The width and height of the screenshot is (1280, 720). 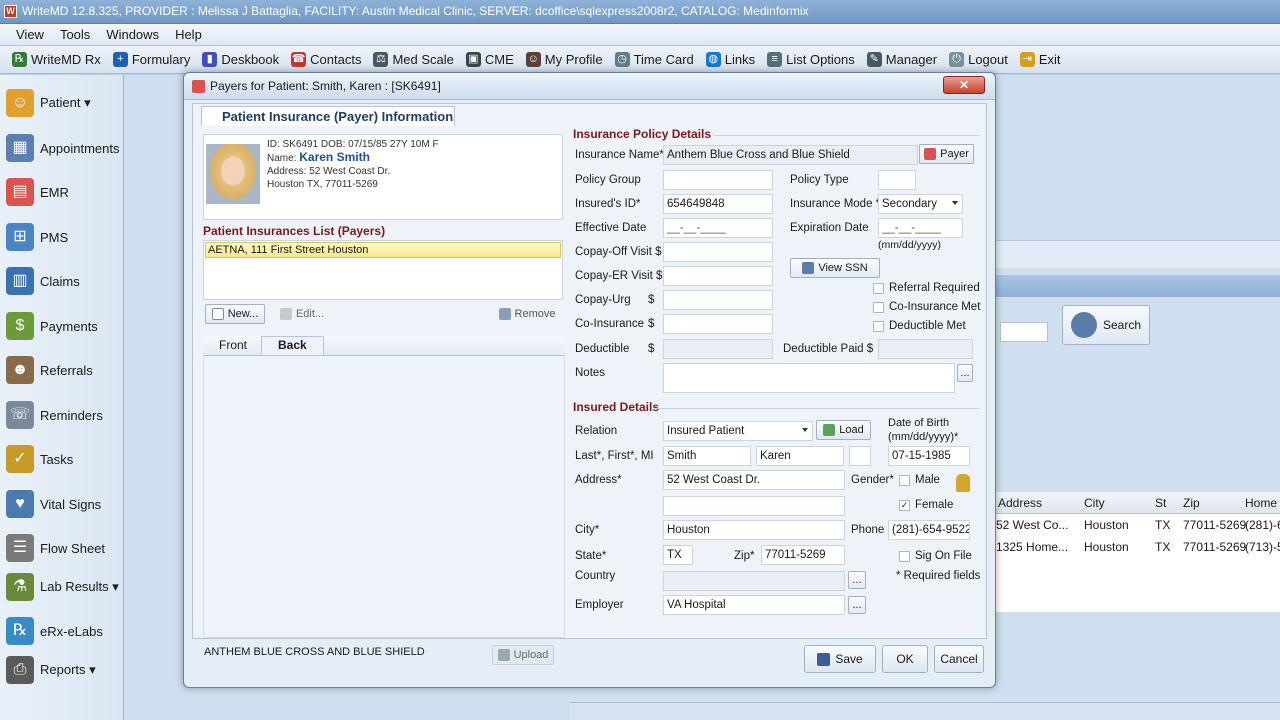 What do you see at coordinates (564, 60) in the screenshot?
I see `toolbar-my-profile-button: ☺ My Profile` at bounding box center [564, 60].